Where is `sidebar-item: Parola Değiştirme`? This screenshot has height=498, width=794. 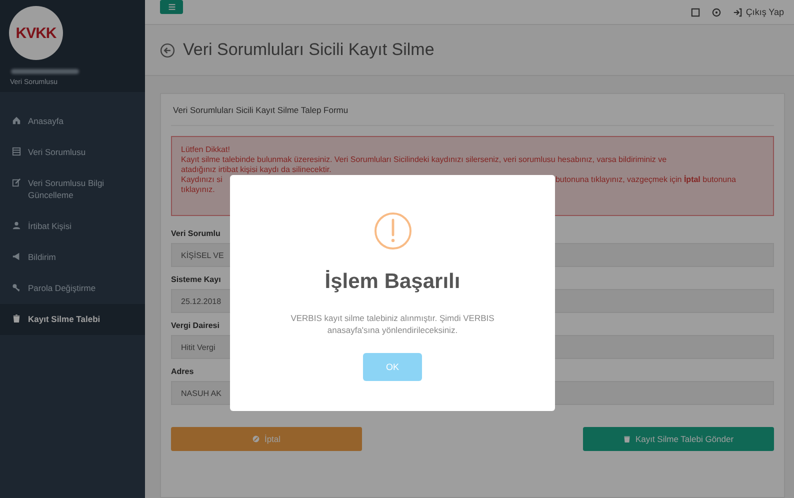 sidebar-item: Parola Değiştirme is located at coordinates (72, 288).